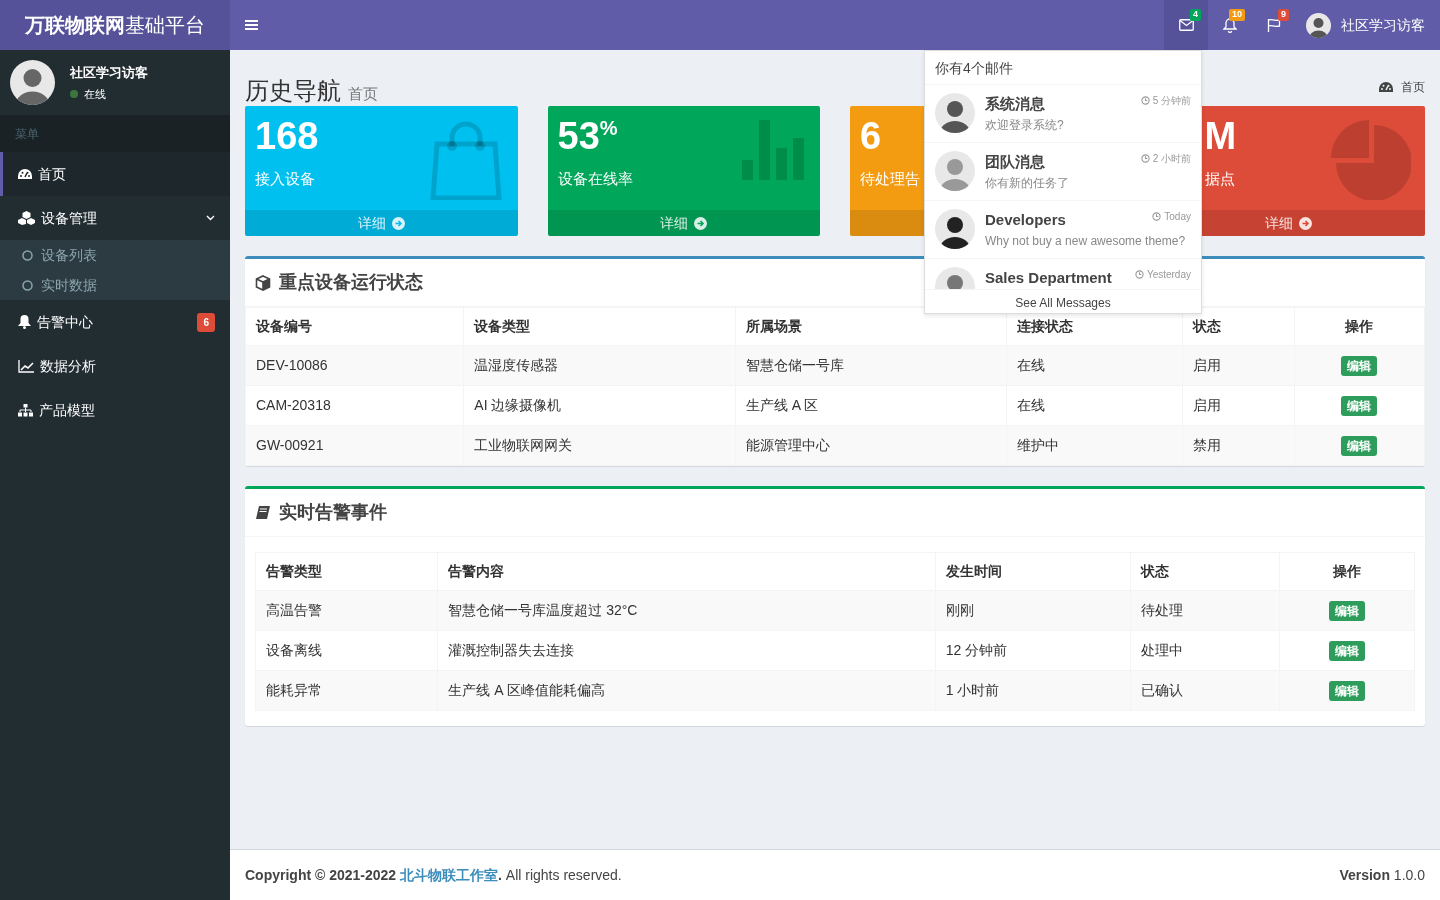  I want to click on box-title: 实时告警事件, so click(333, 512).